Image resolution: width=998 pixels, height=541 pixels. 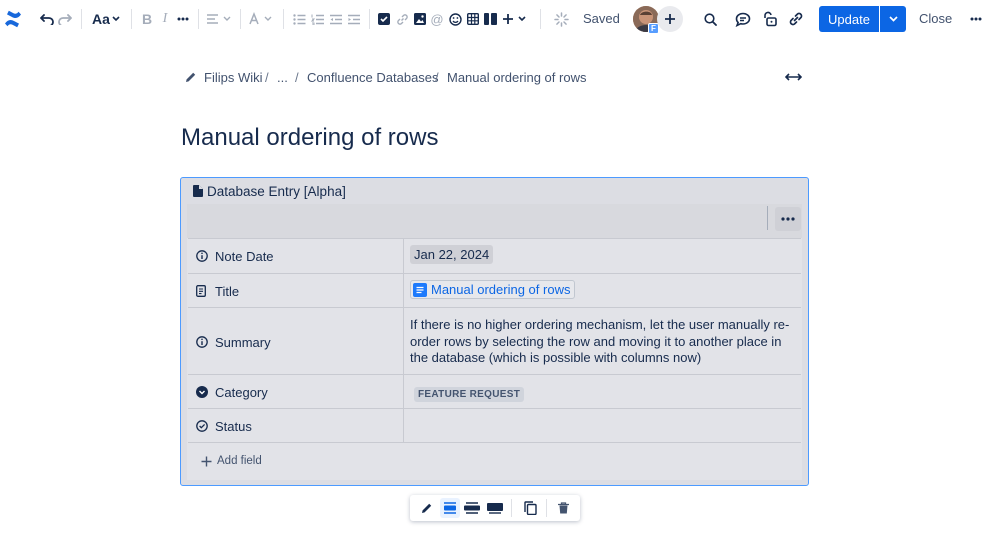 I want to click on width-default-icon, so click(x=450, y=508).